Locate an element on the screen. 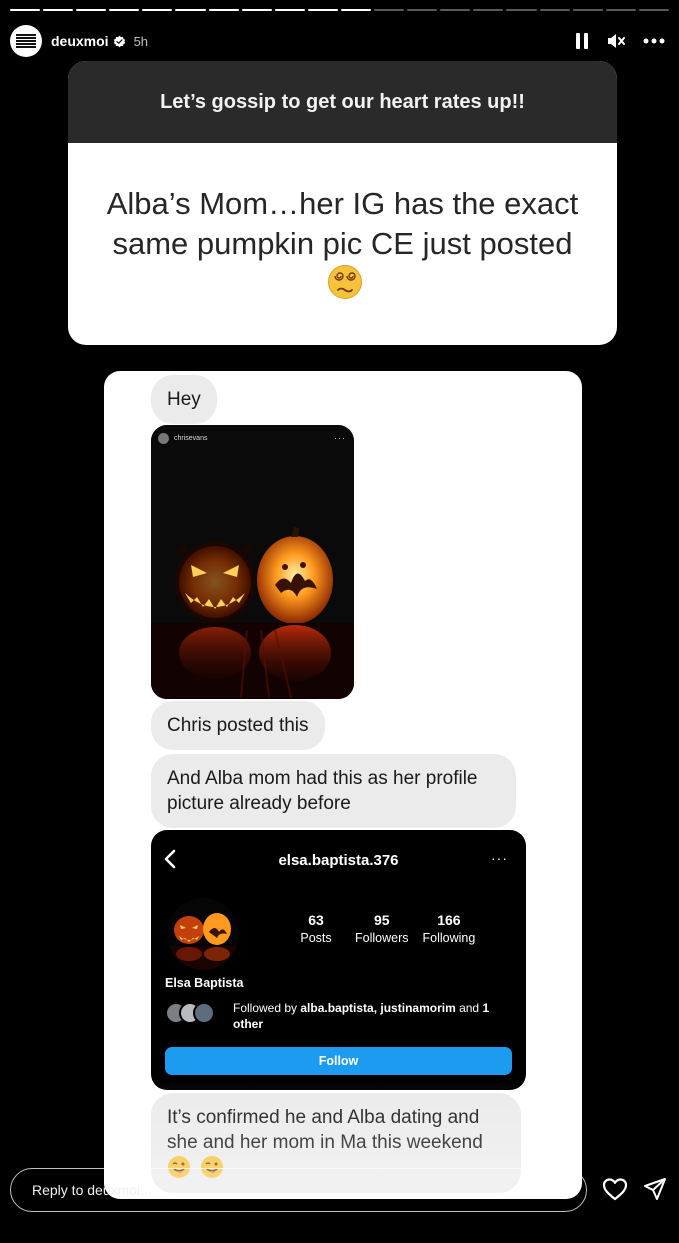 This screenshot has width=679, height=1243. stat-followers: 95 Followers is located at coordinates (382, 928).